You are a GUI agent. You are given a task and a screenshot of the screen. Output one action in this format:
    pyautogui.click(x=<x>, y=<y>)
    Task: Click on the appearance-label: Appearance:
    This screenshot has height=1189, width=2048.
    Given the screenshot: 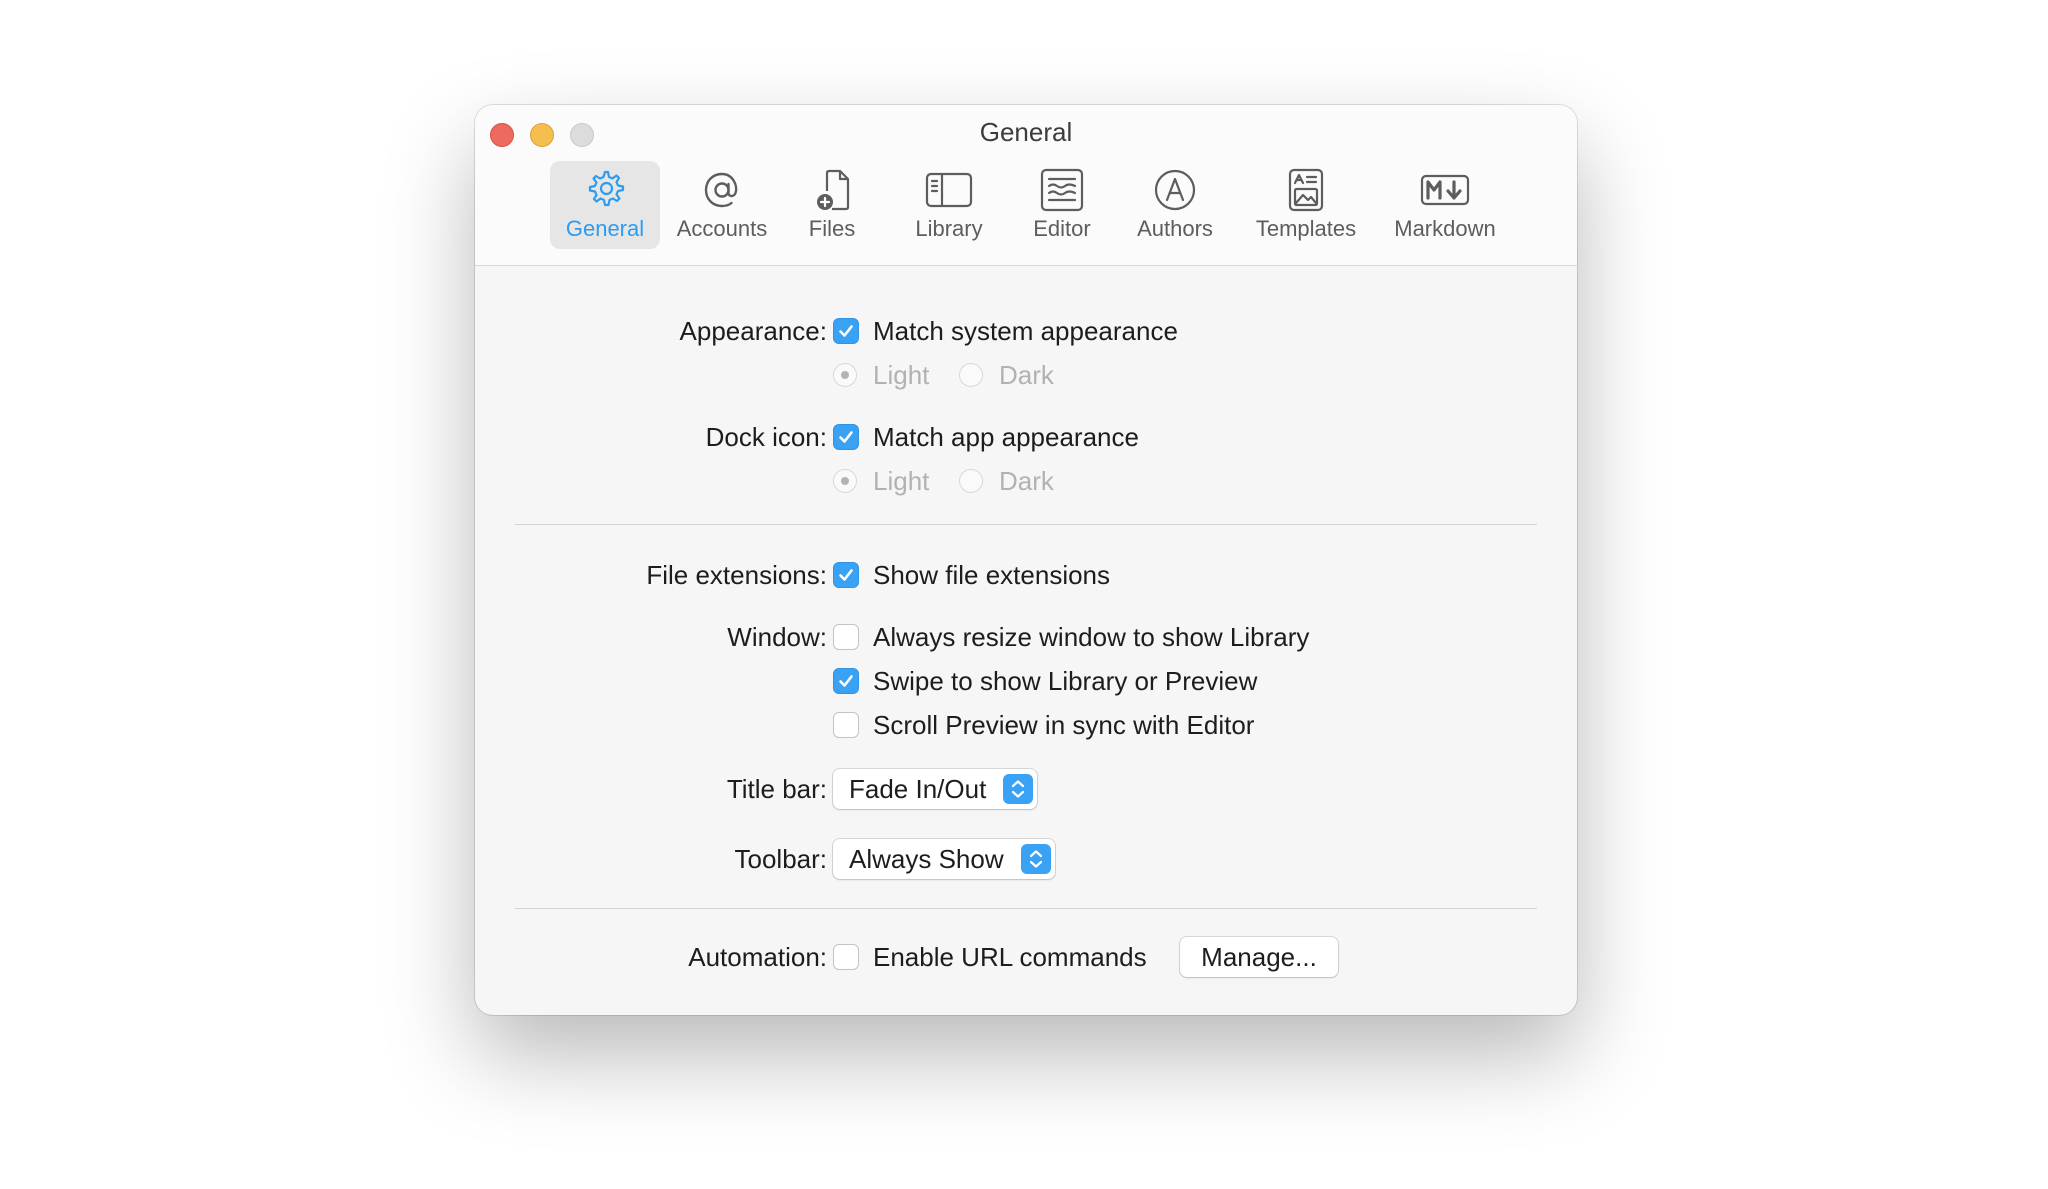 What is the action you would take?
    pyautogui.click(x=753, y=331)
    